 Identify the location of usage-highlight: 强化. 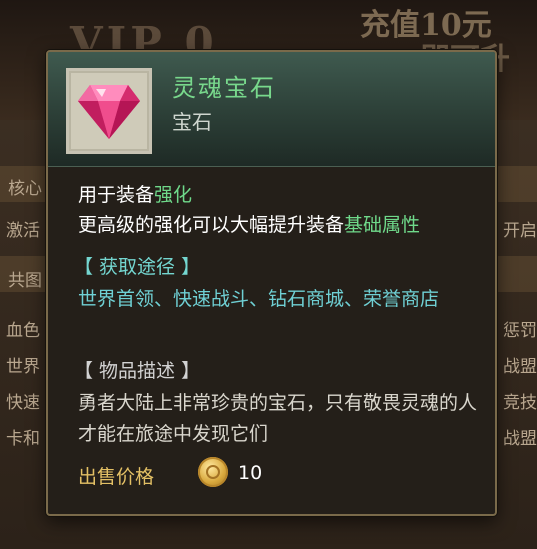
(173, 195).